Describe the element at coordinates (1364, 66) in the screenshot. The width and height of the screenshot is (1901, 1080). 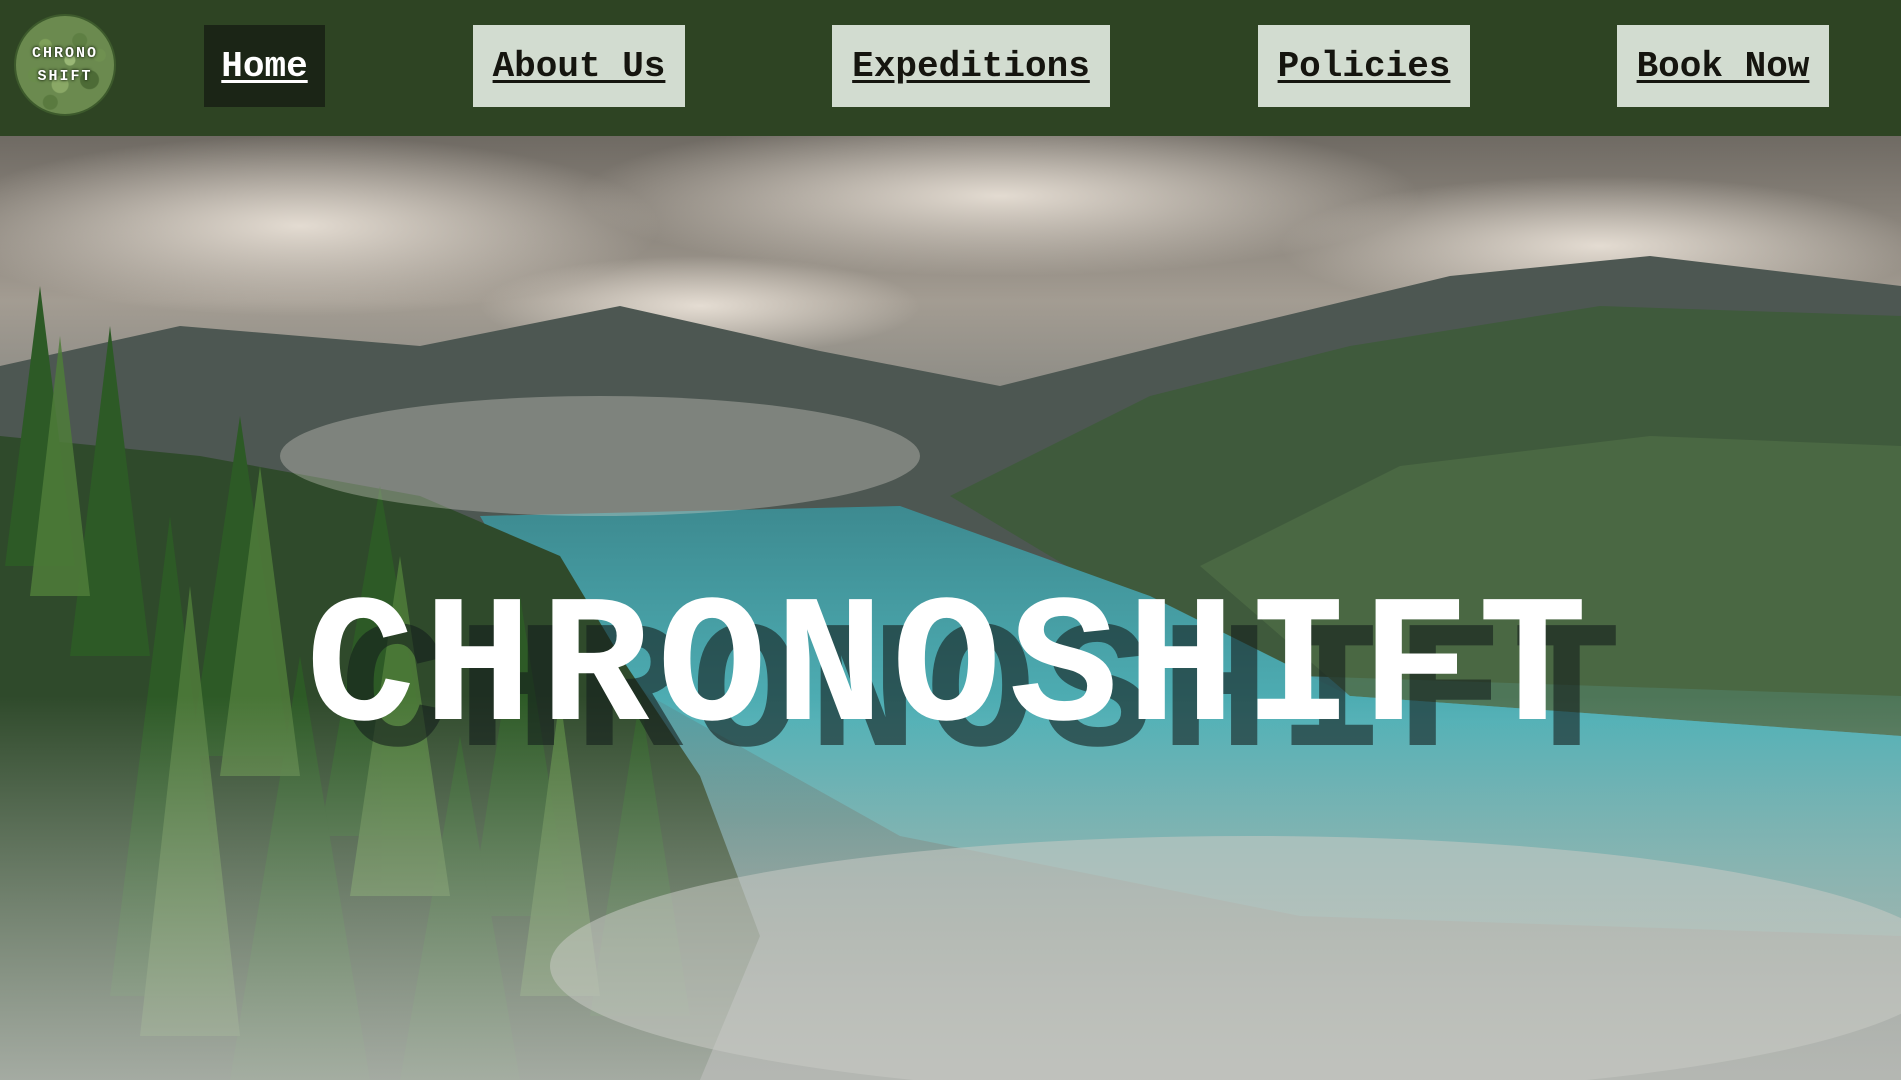
I see `nav-policies-button: Policies` at that location.